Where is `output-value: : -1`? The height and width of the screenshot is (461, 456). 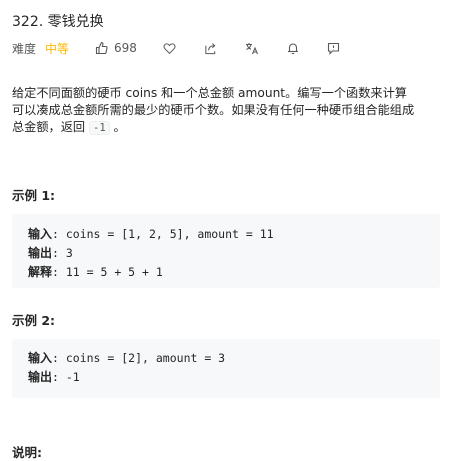
output-value: : -1 is located at coordinates (66, 377).